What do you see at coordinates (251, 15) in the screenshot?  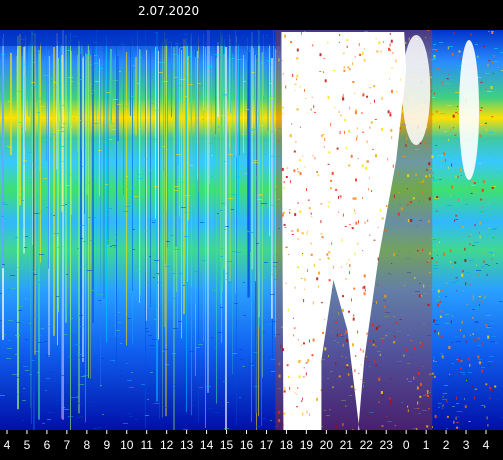 I see `title-bar: 2.07.2020` at bounding box center [251, 15].